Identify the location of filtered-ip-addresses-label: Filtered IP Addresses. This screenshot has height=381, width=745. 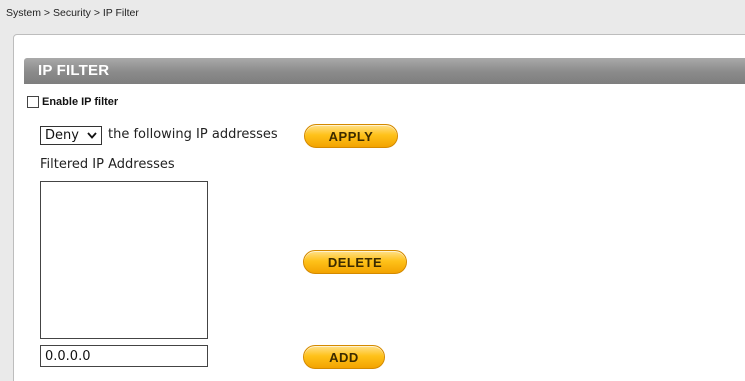
(107, 164).